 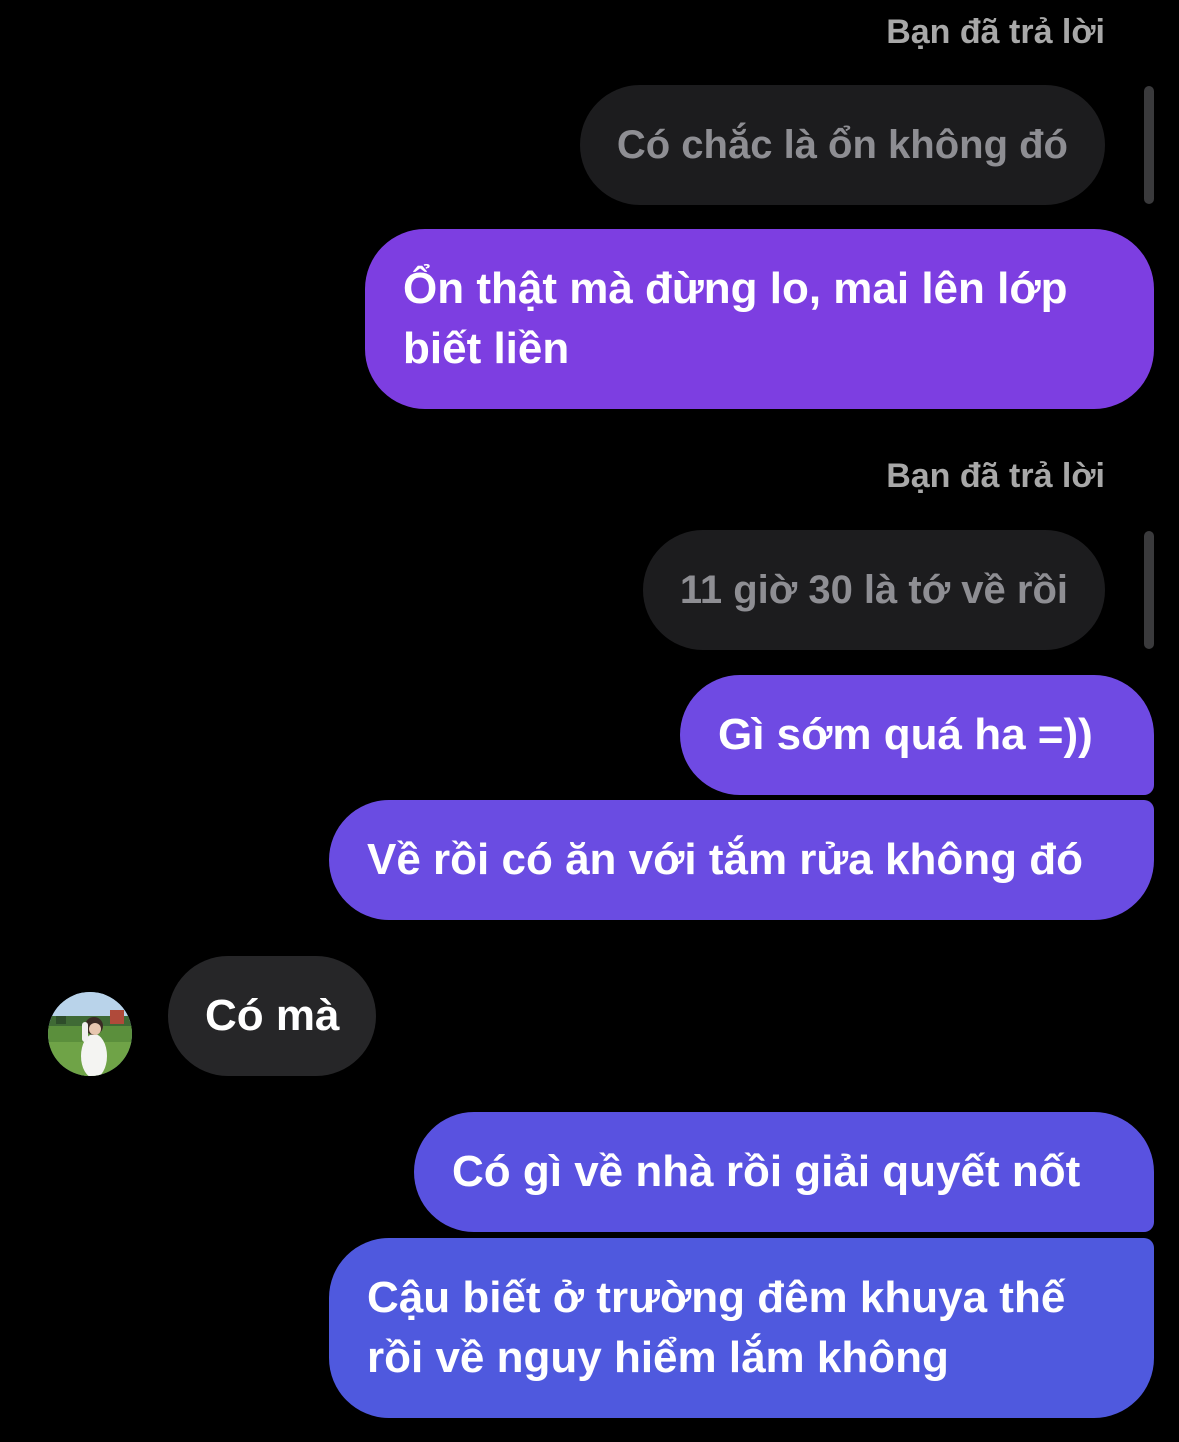 What do you see at coordinates (842, 145) in the screenshot?
I see `quoted-message: Có chắc là ổn không đó` at bounding box center [842, 145].